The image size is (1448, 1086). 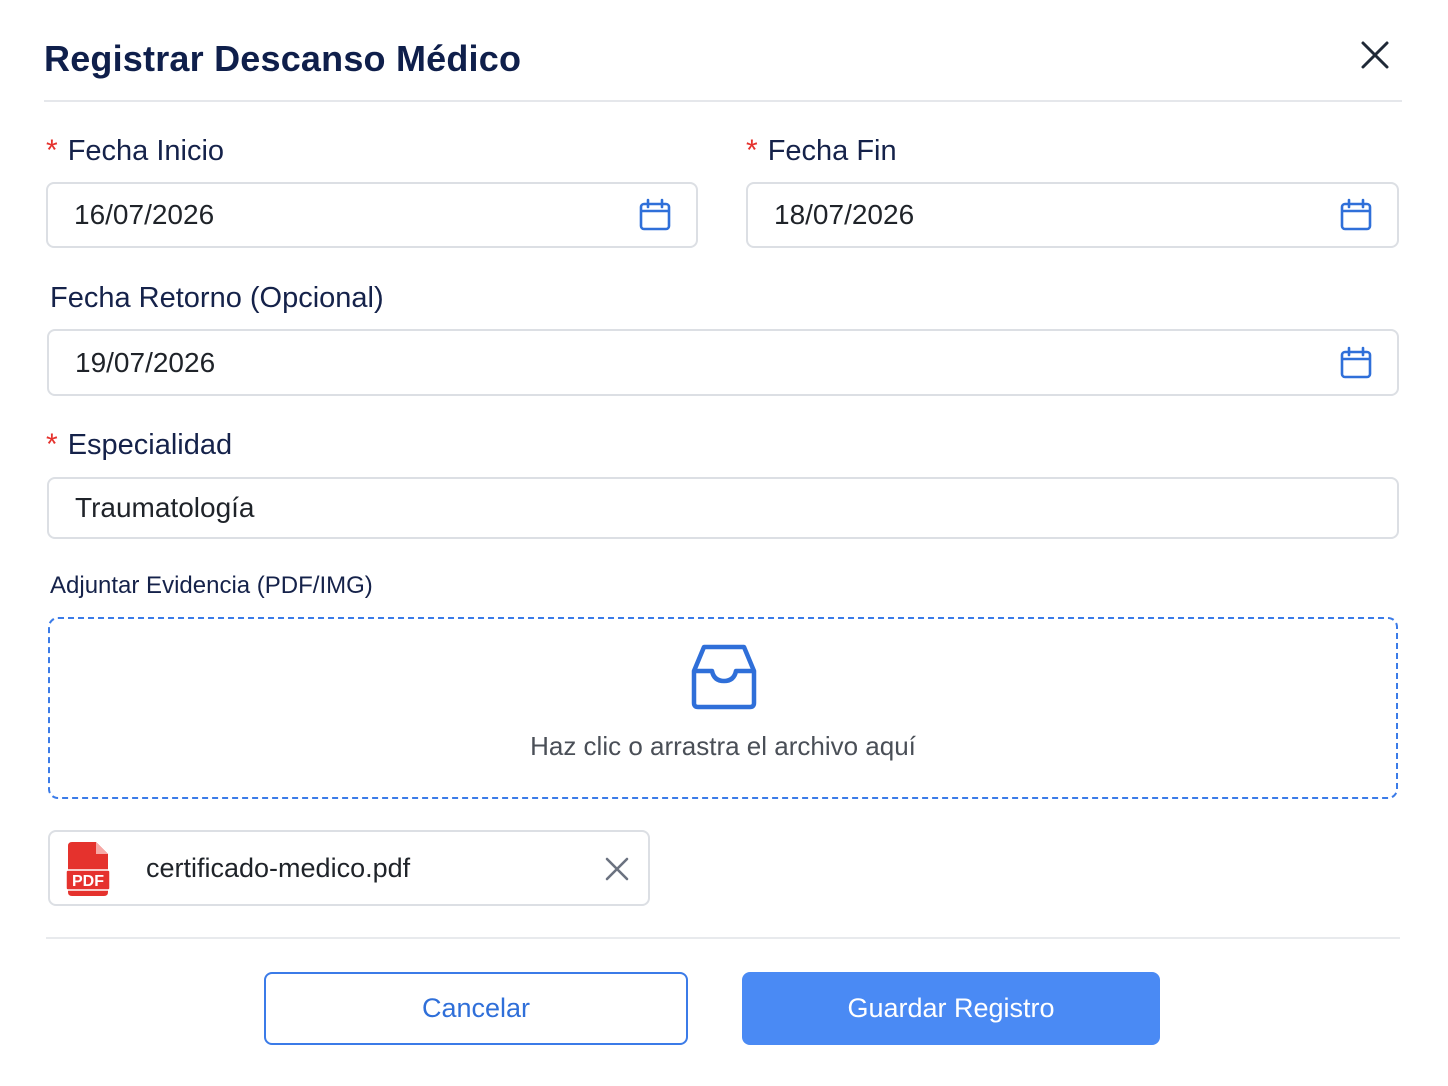 What do you see at coordinates (1072, 215) in the screenshot?
I see `fecha-fin-input: 18/07/2026` at bounding box center [1072, 215].